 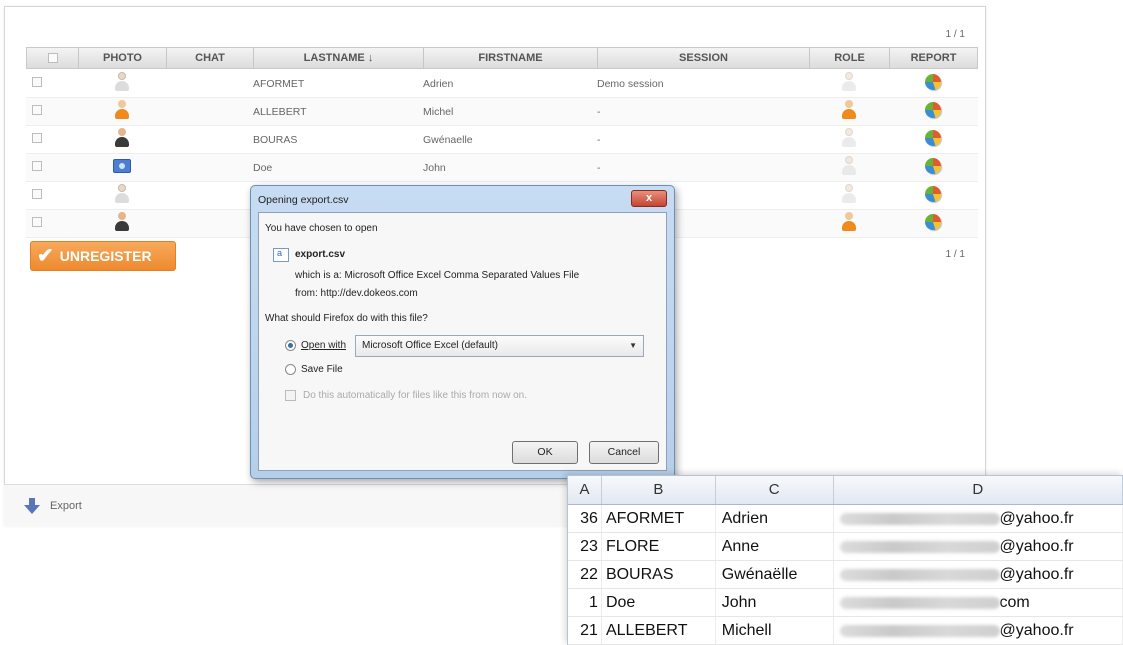 I want to click on application-select: Microsoft Office Excel (default) ▼, so click(x=499, y=346).